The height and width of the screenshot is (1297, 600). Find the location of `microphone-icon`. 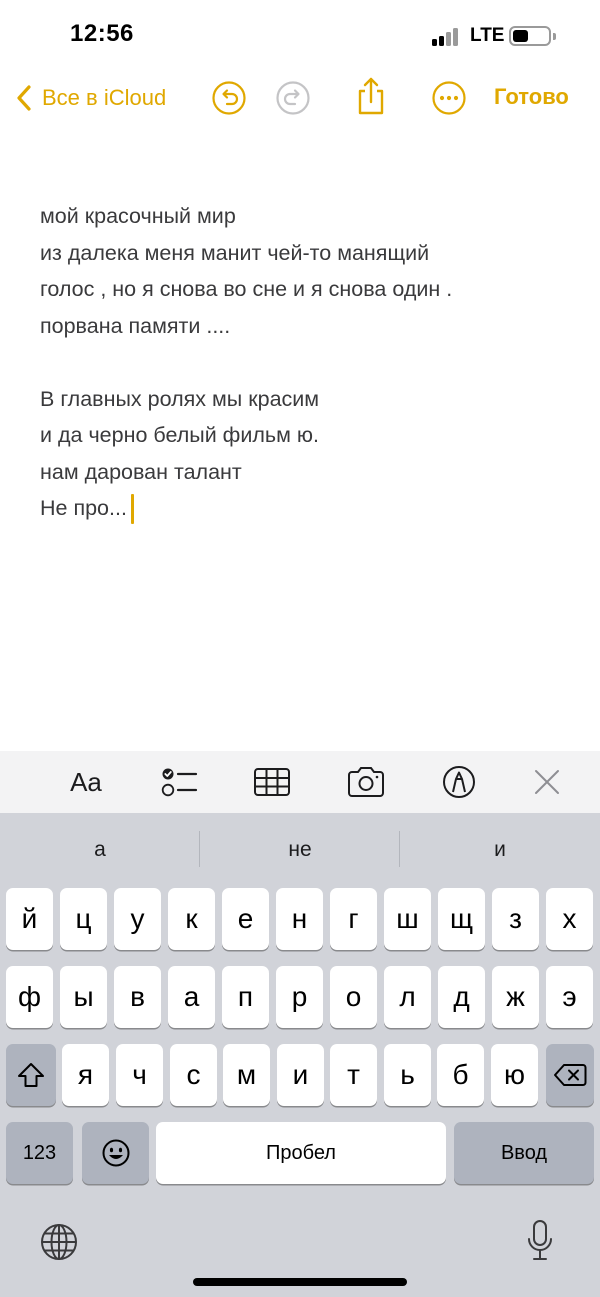

microphone-icon is located at coordinates (540, 1241).